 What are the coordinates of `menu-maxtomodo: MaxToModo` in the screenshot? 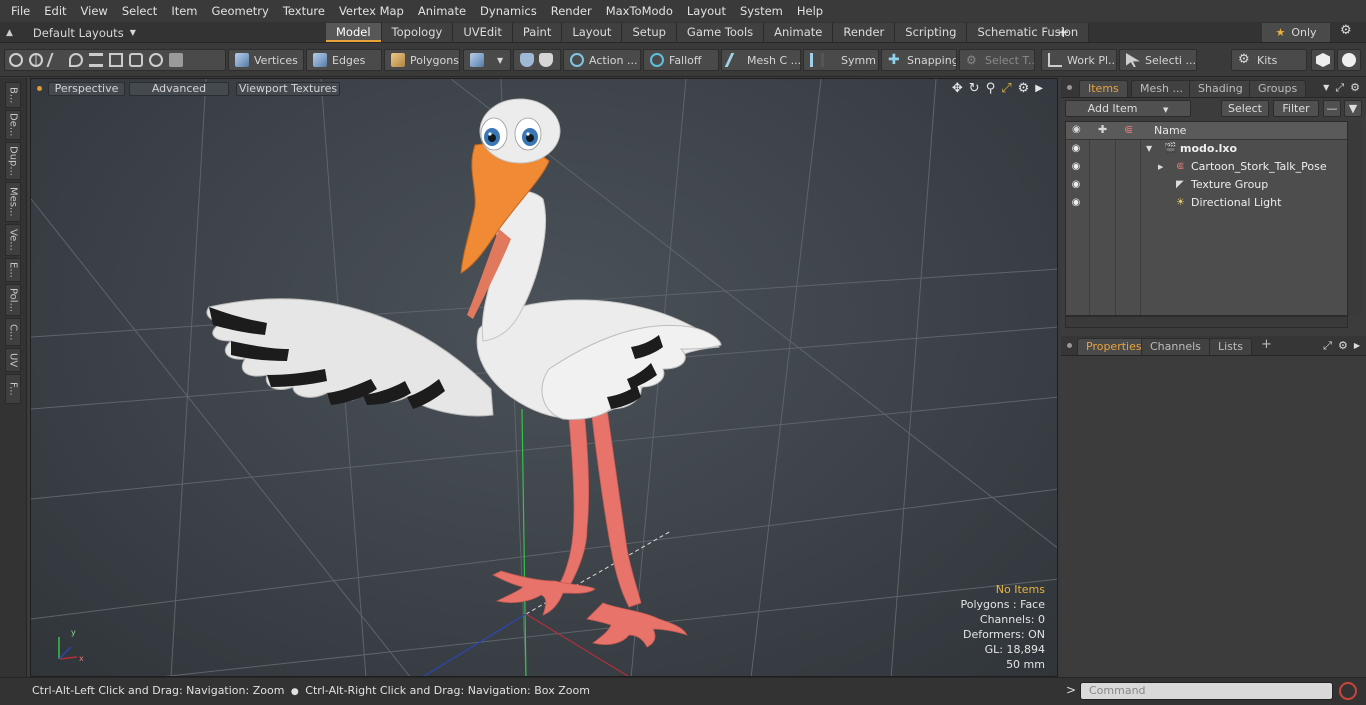 It's located at (639, 11).